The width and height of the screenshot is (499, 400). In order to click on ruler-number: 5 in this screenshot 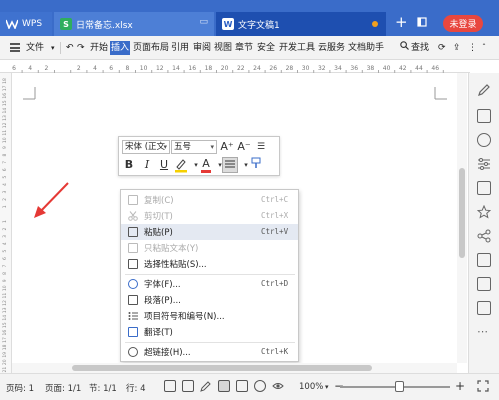, I will do `click(5, 251)`.